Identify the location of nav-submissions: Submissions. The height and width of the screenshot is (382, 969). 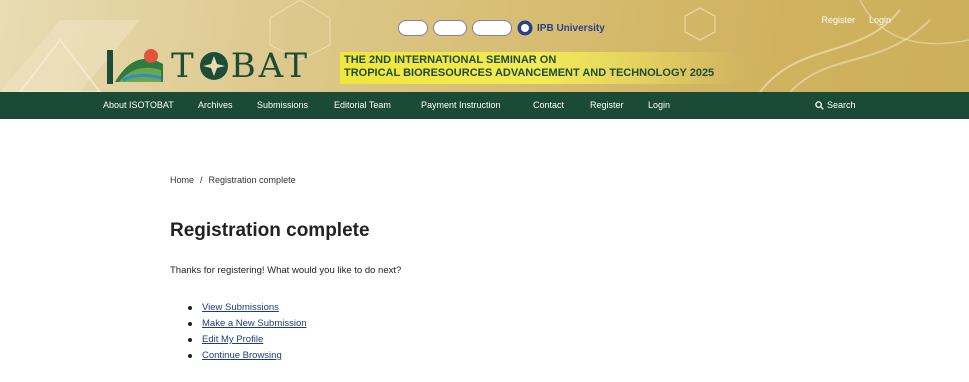
(282, 105).